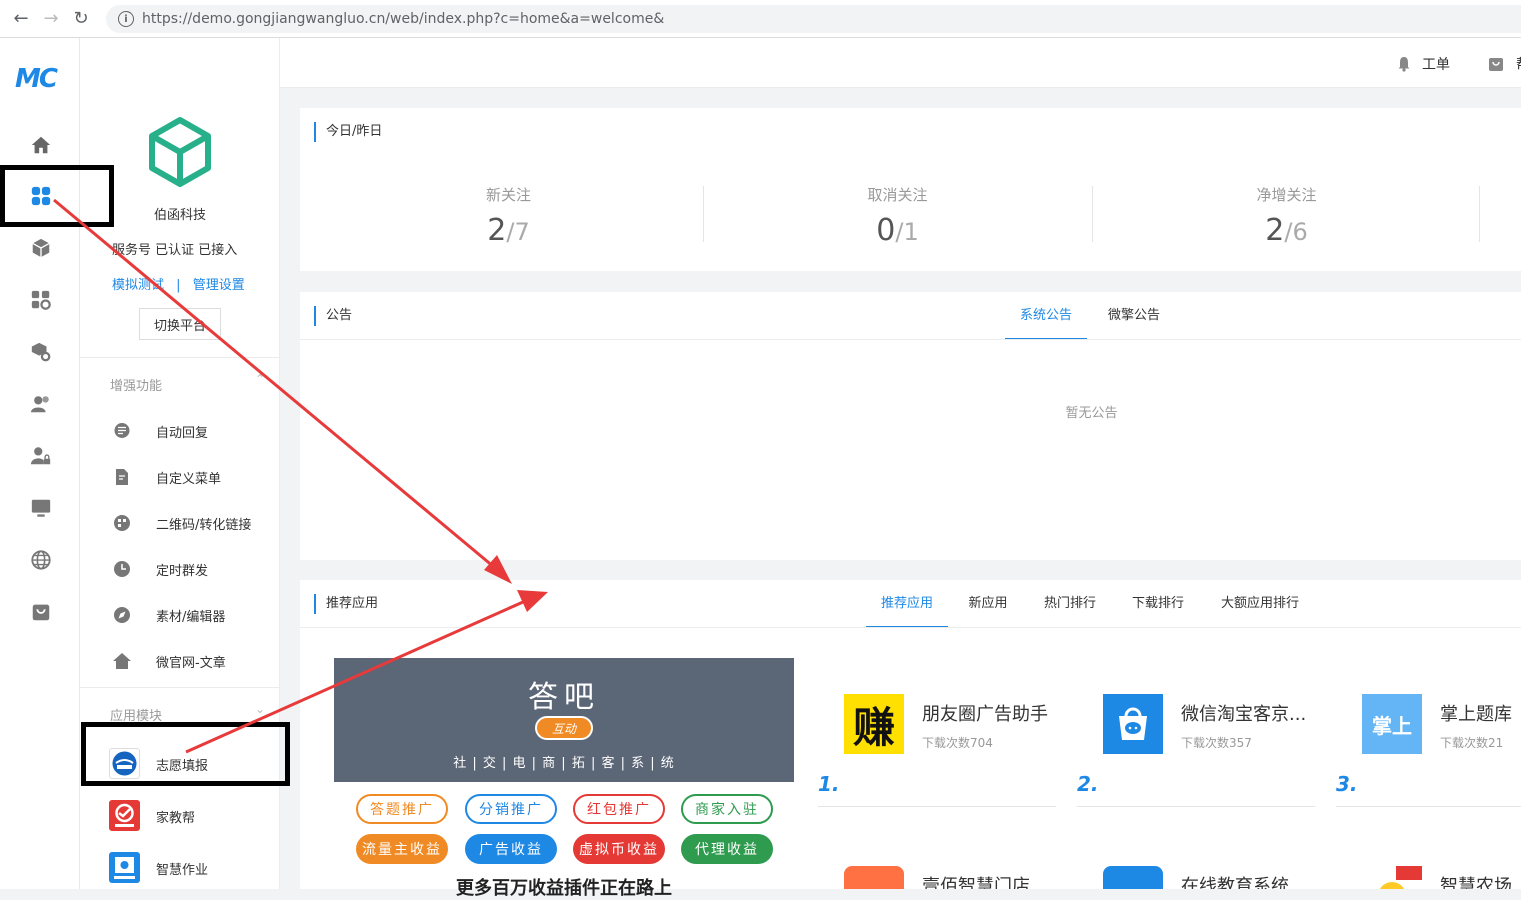  Describe the element at coordinates (1423, 64) in the screenshot. I see `ticket-button: 工单` at that location.